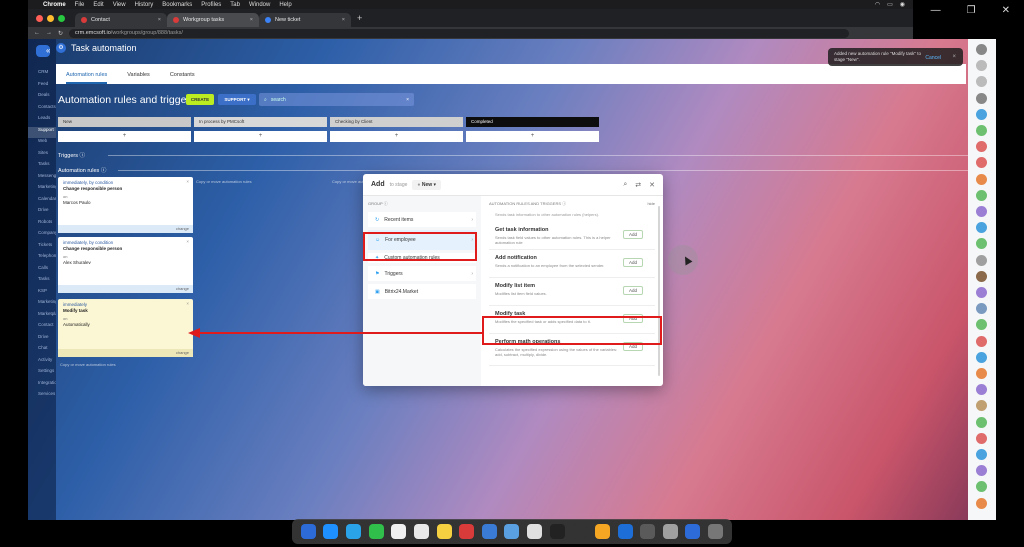 The width and height of the screenshot is (1024, 547). What do you see at coordinates (42, 374) in the screenshot?
I see `nav-item: Settings` at bounding box center [42, 374].